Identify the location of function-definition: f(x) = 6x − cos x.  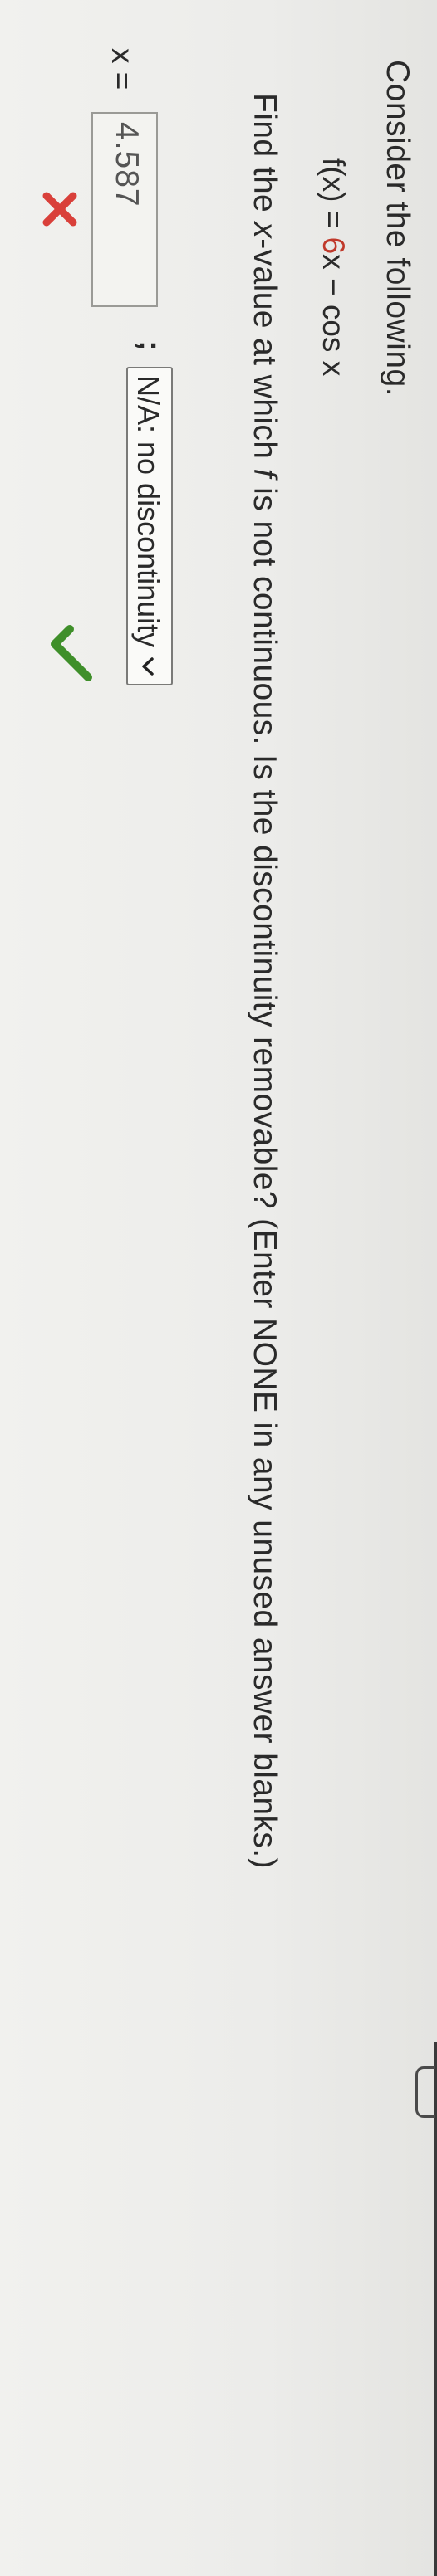
(333, 267).